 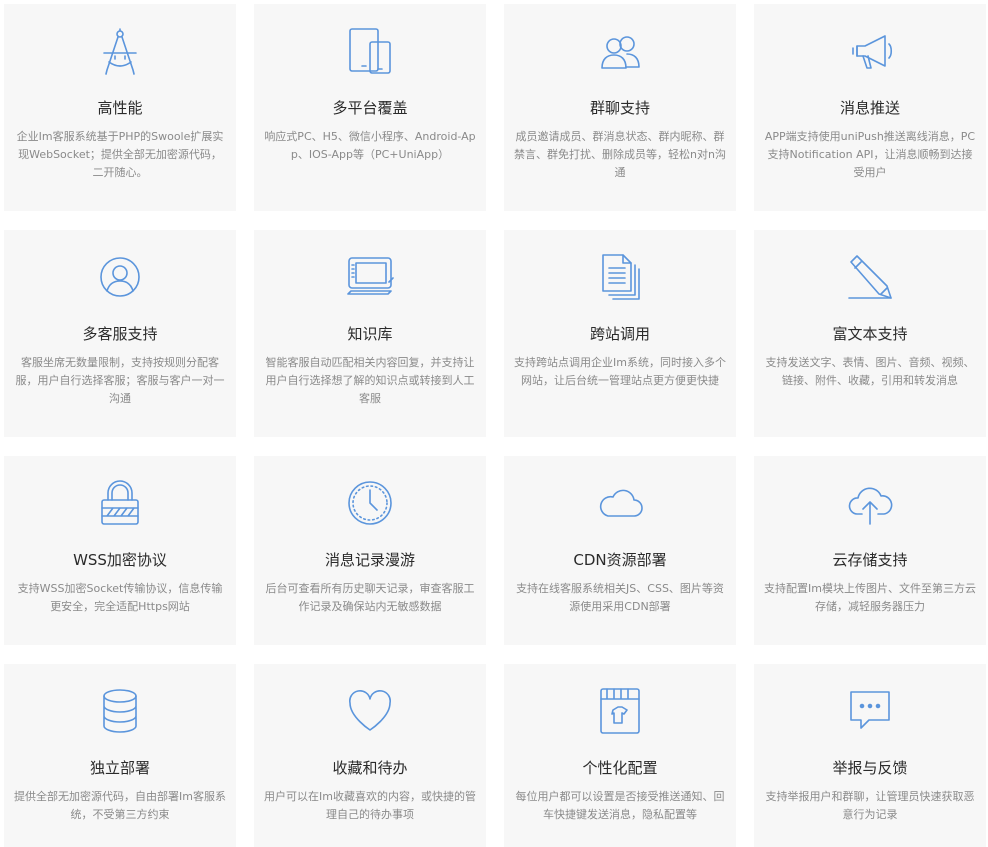 I want to click on feature-title: 消息记录漫游, so click(x=369, y=560).